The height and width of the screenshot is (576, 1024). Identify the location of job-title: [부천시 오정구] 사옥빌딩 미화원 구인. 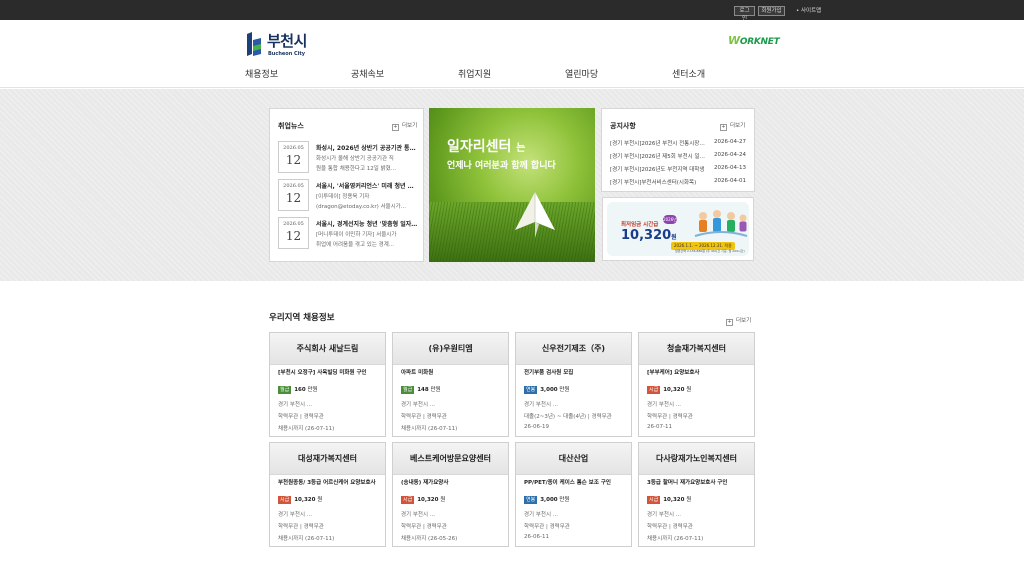
(329, 372).